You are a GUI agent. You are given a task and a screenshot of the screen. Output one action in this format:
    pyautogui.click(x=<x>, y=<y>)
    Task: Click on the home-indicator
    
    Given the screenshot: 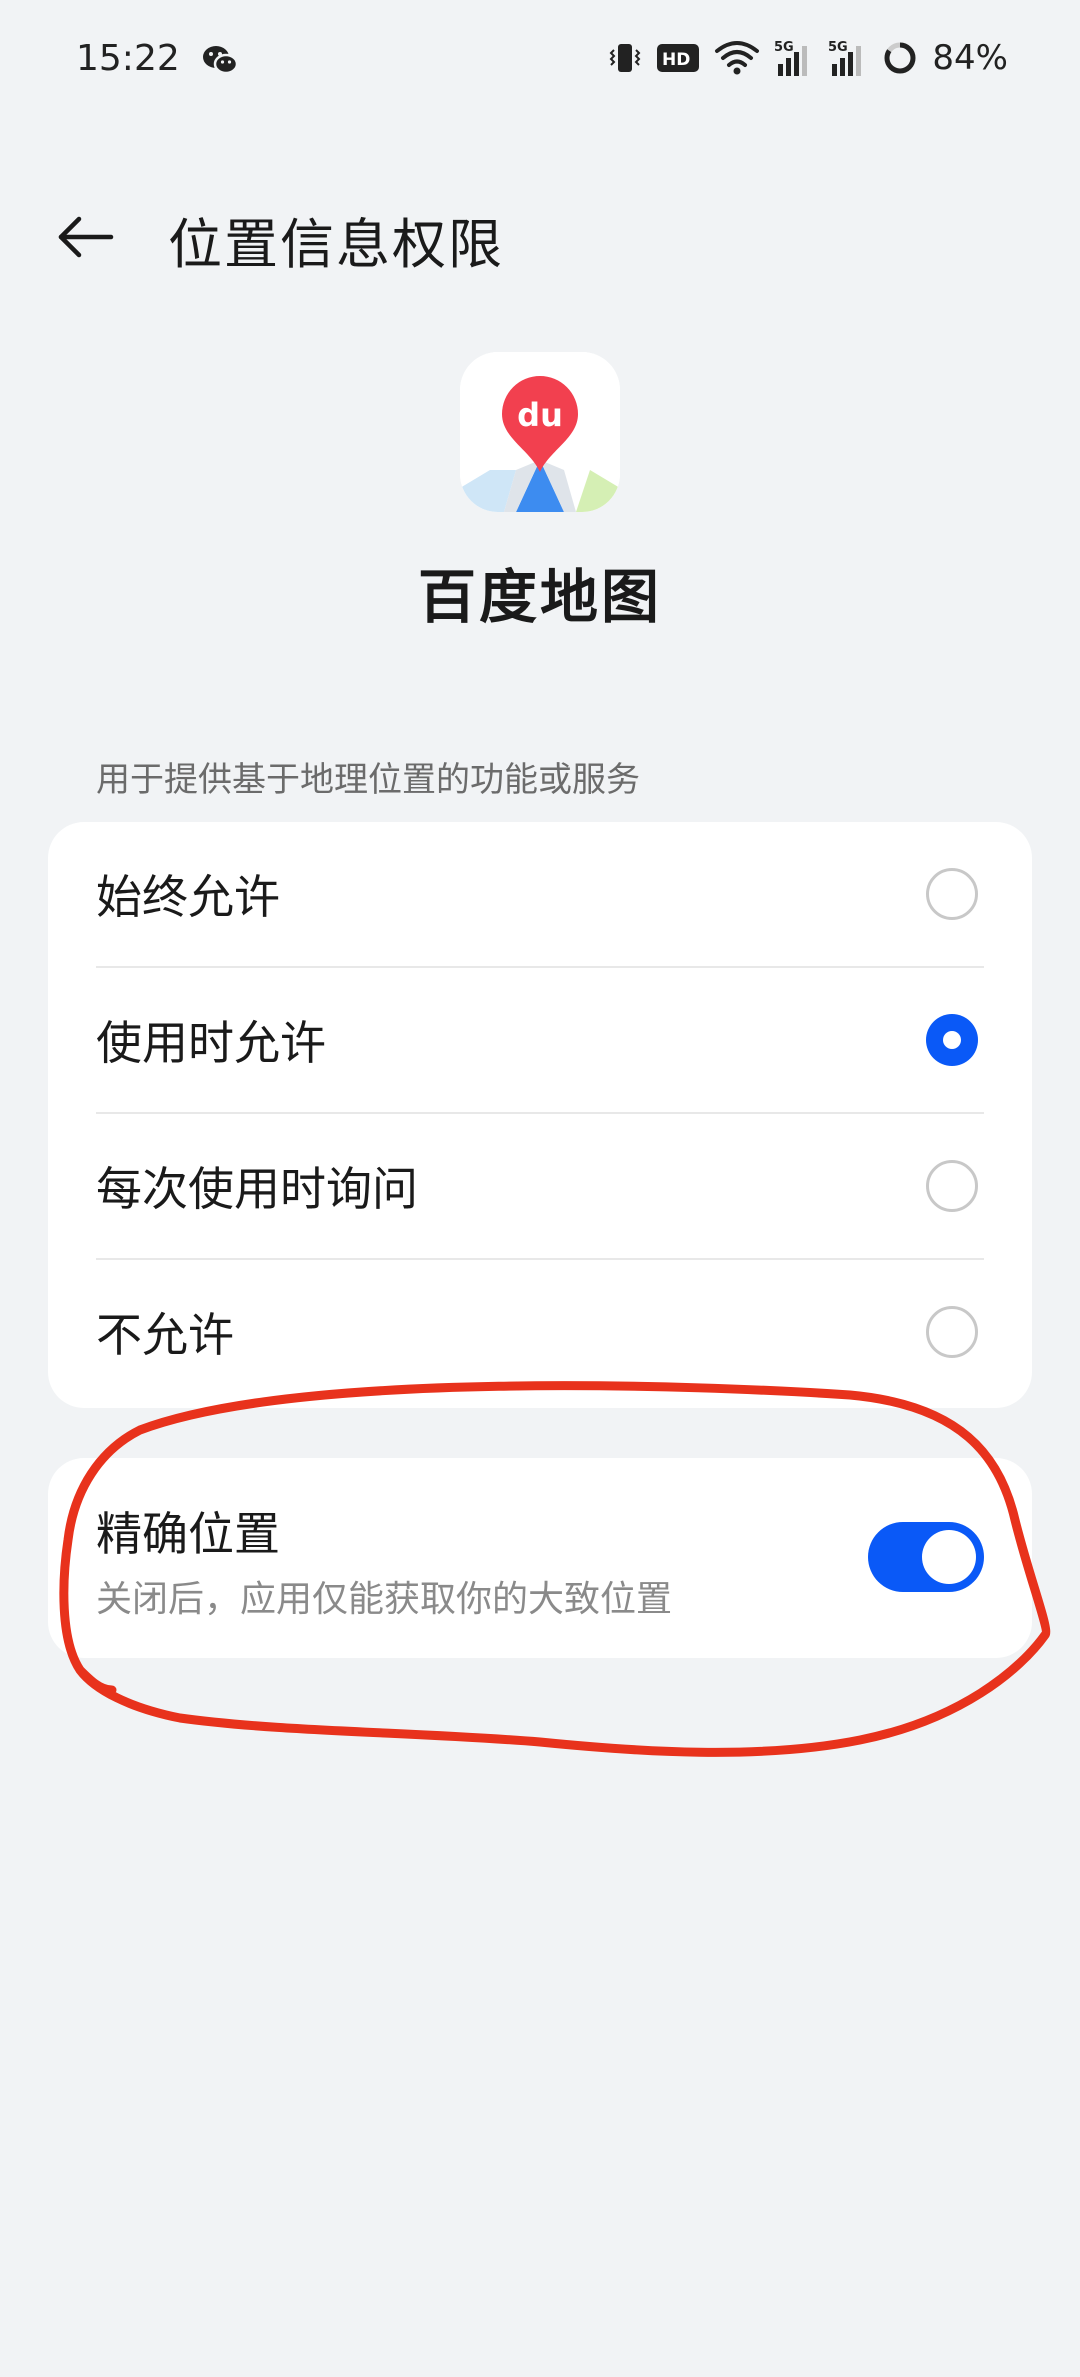 What is the action you would take?
    pyautogui.click(x=540, y=2367)
    